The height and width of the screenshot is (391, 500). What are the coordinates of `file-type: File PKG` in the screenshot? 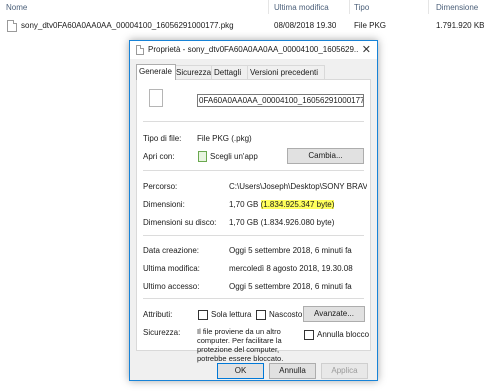 It's located at (370, 25).